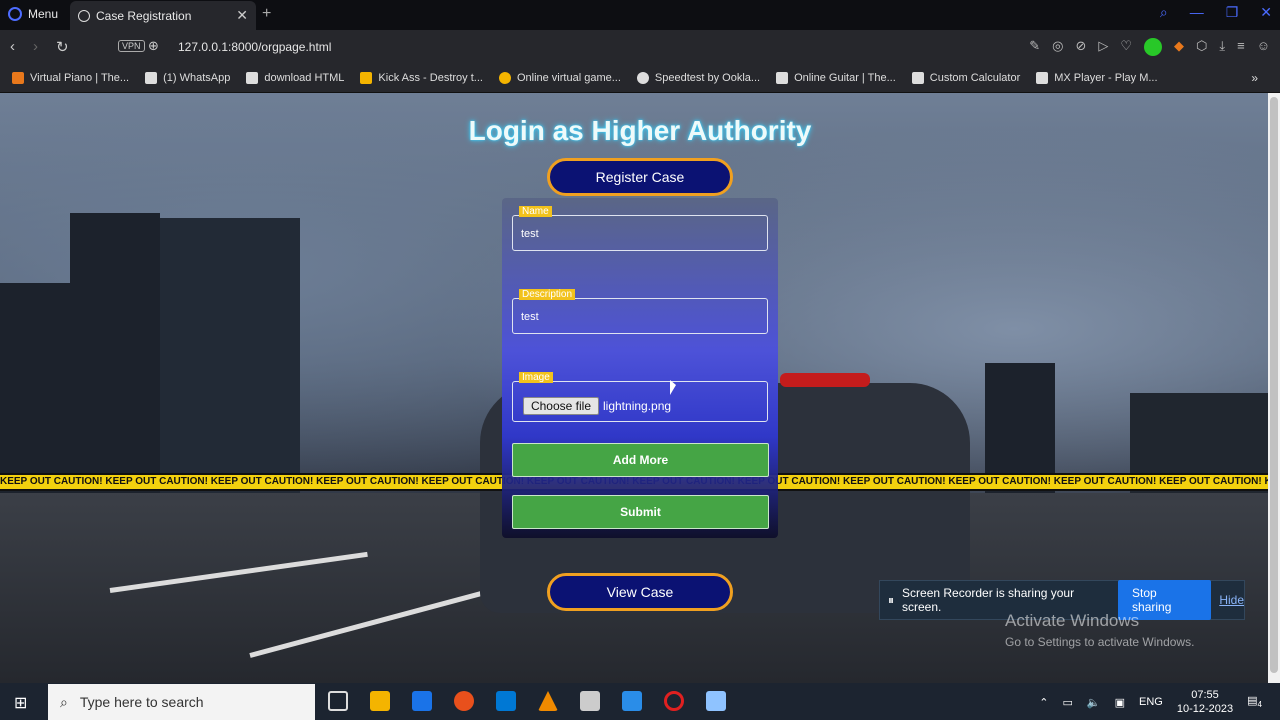  I want to click on browser-tab-active: Case Registration ✕, so click(163, 15).